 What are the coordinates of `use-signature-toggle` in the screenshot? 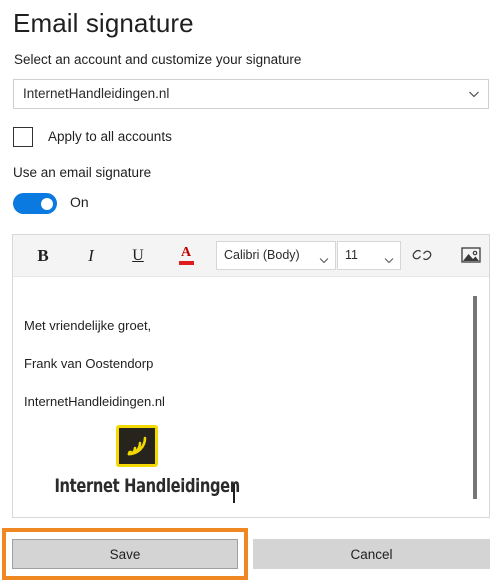 It's located at (35, 203).